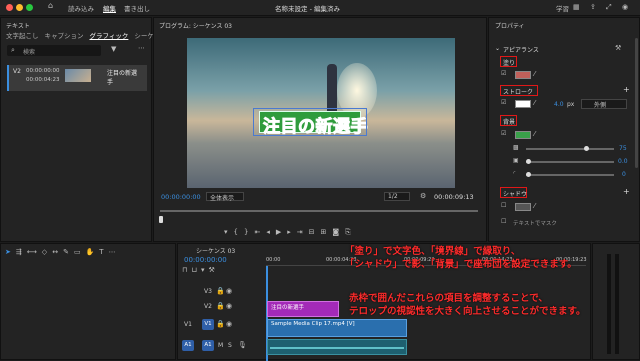 The width and height of the screenshot is (640, 361). What do you see at coordinates (109, 36) in the screenshot?
I see `tab-graphics: グラフィック` at bounding box center [109, 36].